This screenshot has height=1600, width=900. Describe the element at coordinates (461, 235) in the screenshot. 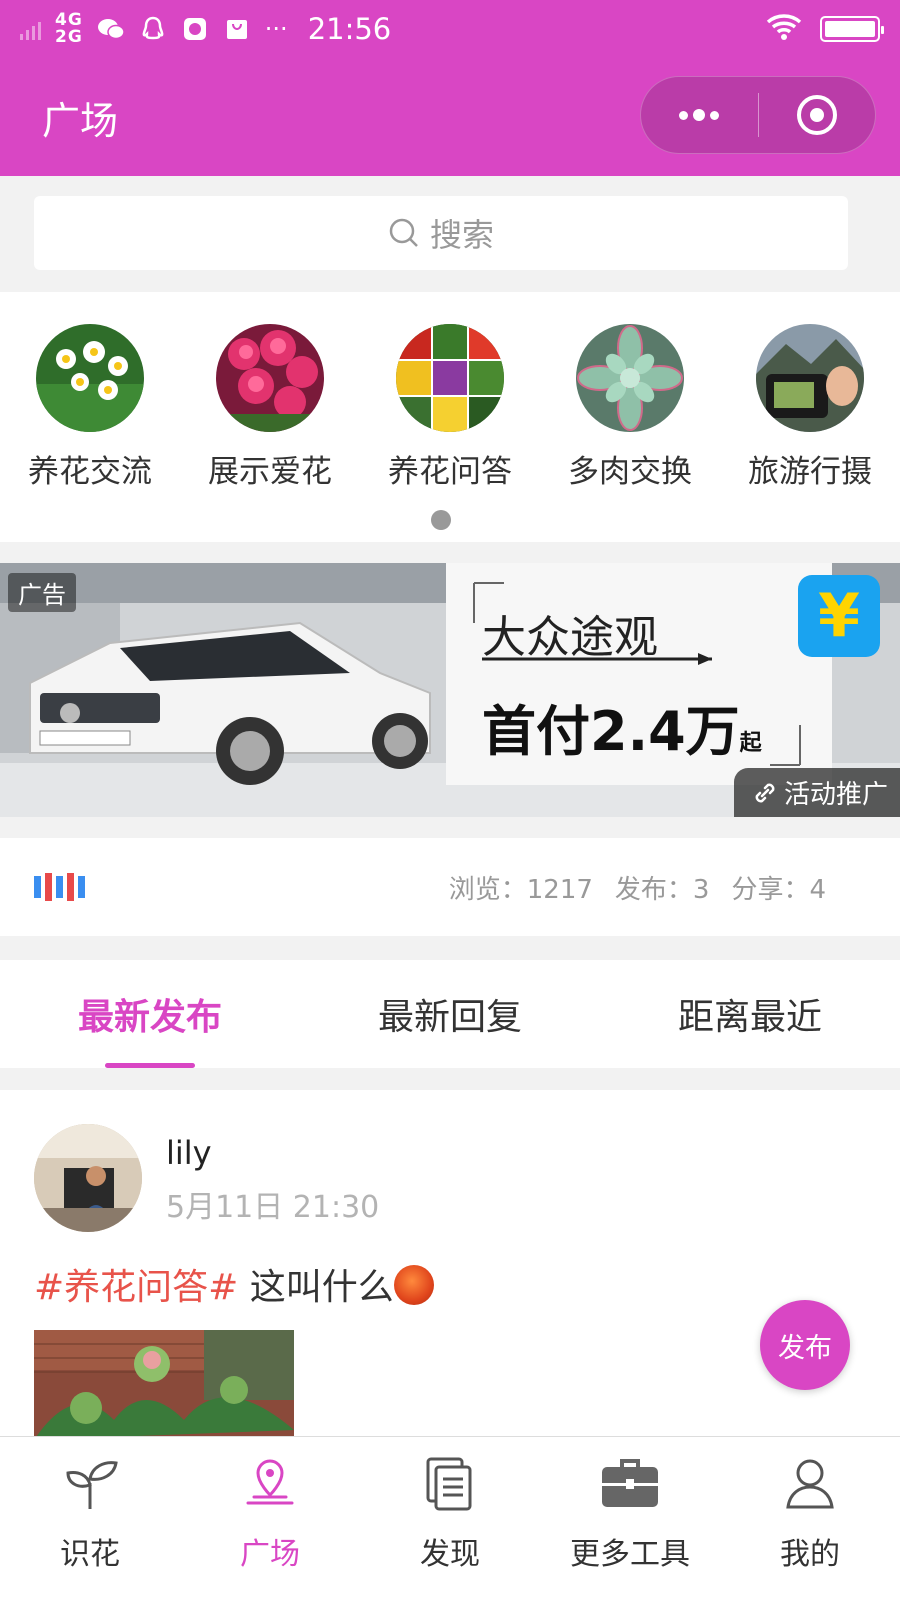

I see `search-placeholder: 搜索` at that location.